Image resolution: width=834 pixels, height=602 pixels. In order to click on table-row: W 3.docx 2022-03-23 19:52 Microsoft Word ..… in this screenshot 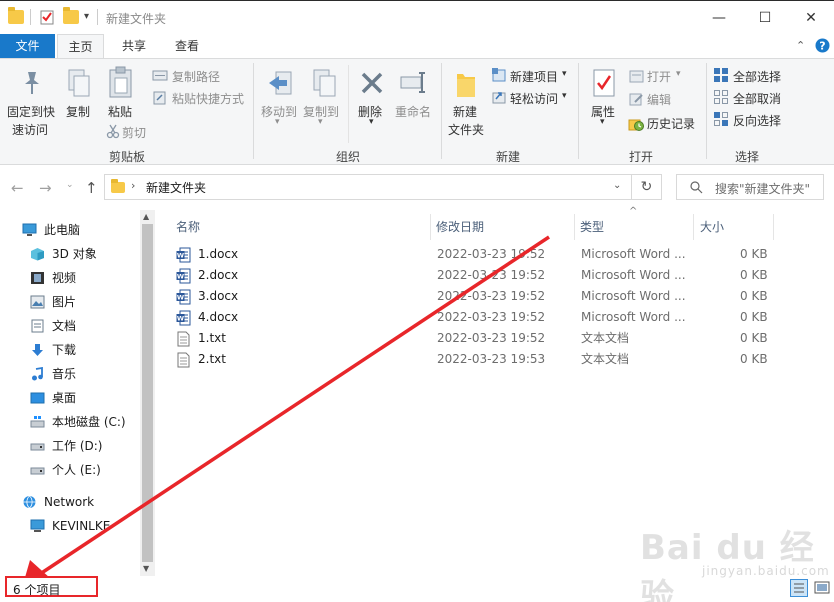, I will do `click(472, 296)`.